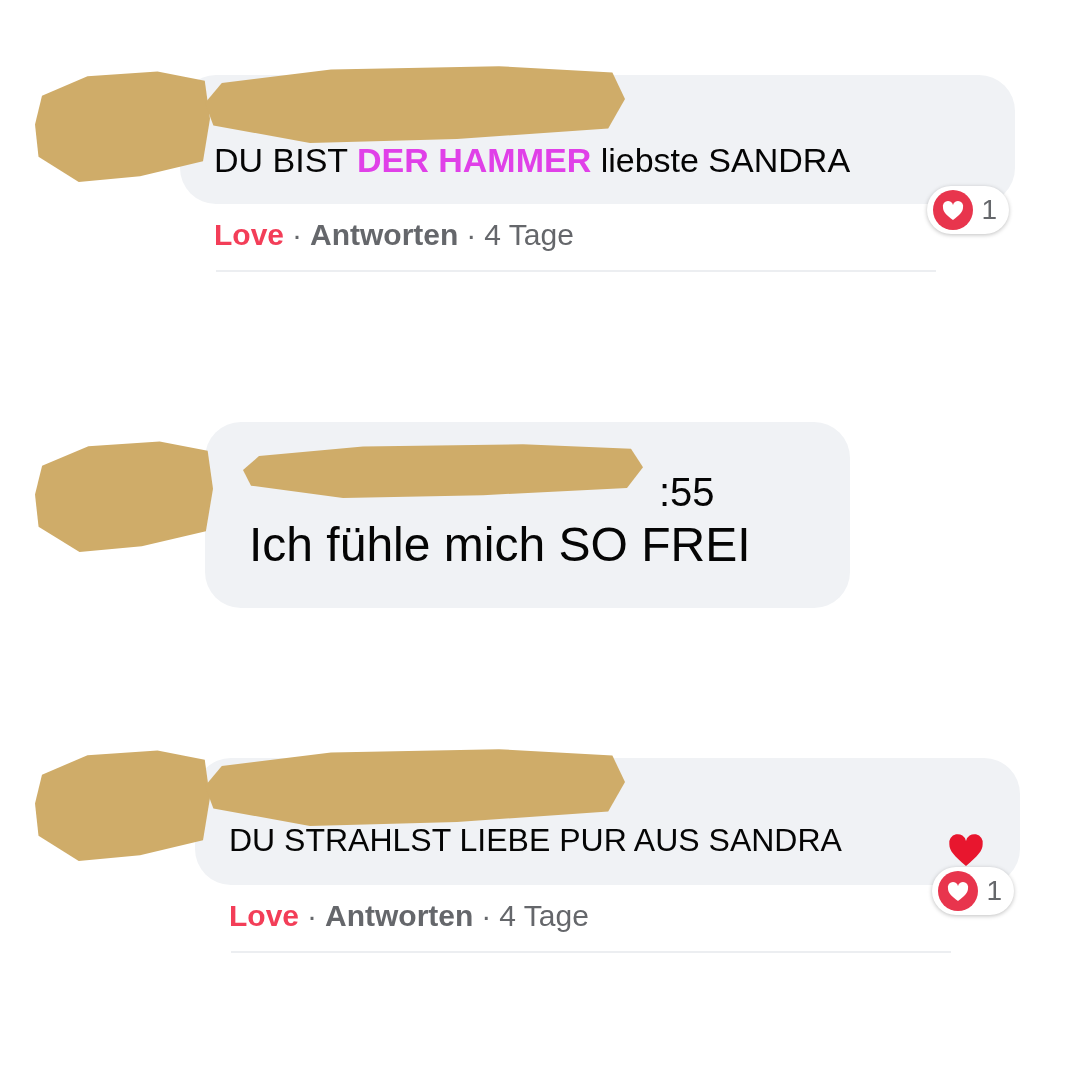 The height and width of the screenshot is (1080, 1080). I want to click on comment-text: DU STRAHLST LIEBE PUR AUS SANDRA, so click(535, 840).